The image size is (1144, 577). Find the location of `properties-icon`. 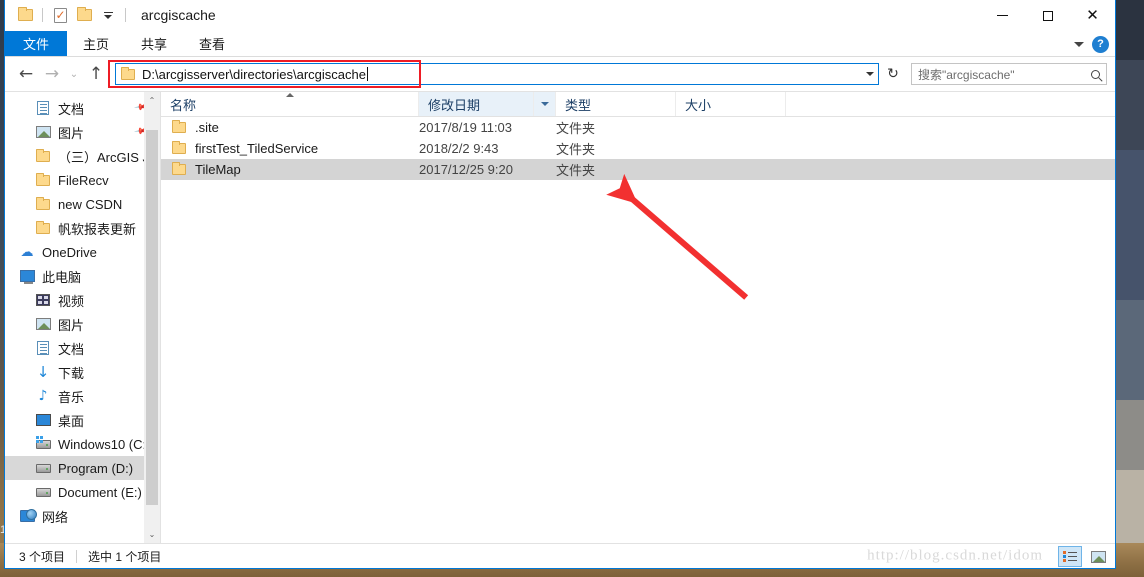

properties-icon is located at coordinates (60, 15).